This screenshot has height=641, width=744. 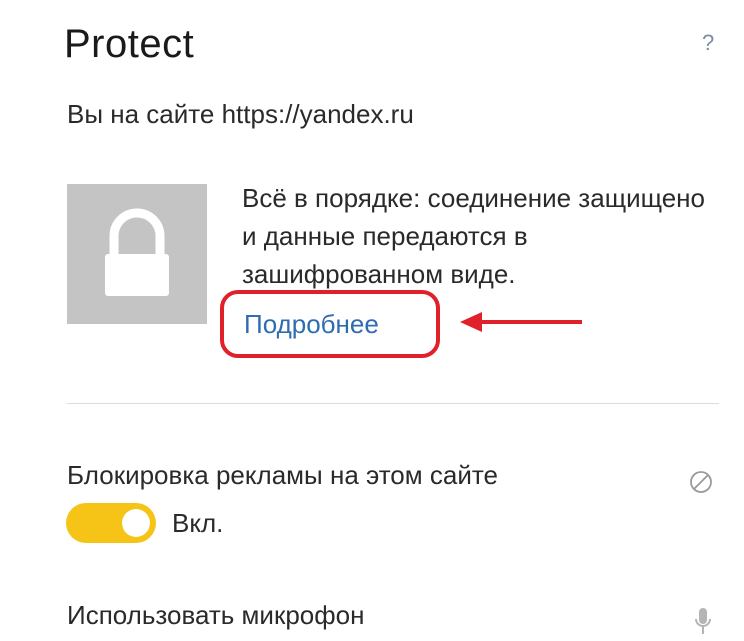 I want to click on annotation-arrow-head, so click(x=471, y=322).